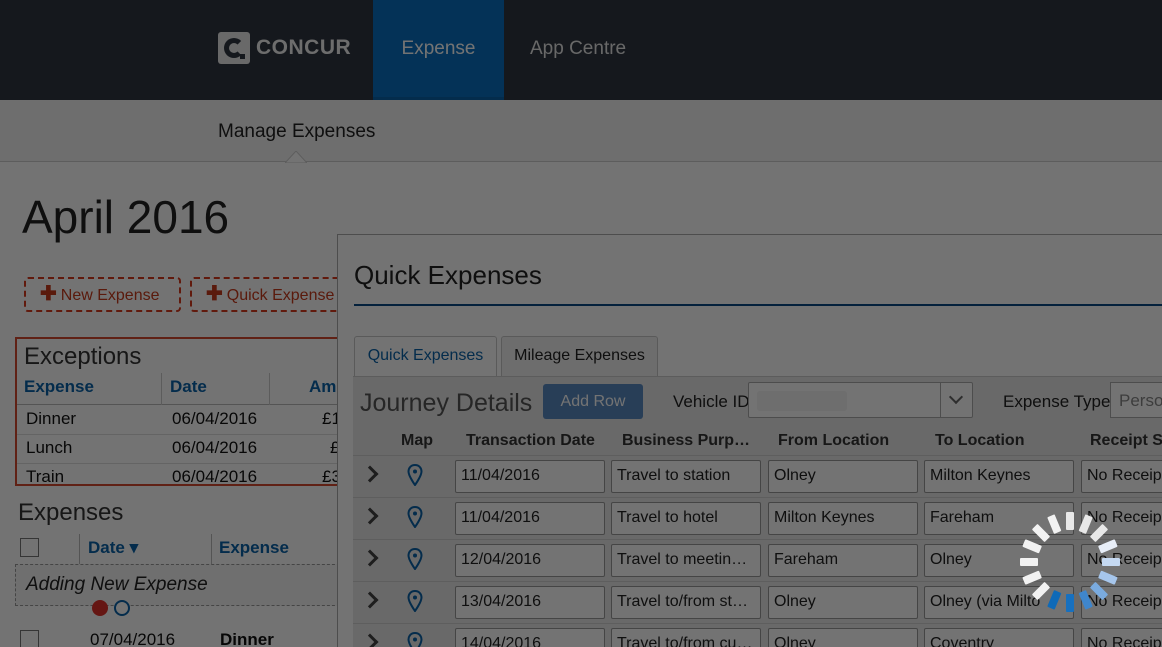  What do you see at coordinates (438, 50) in the screenshot?
I see `nav-tab-expense: Expense` at bounding box center [438, 50].